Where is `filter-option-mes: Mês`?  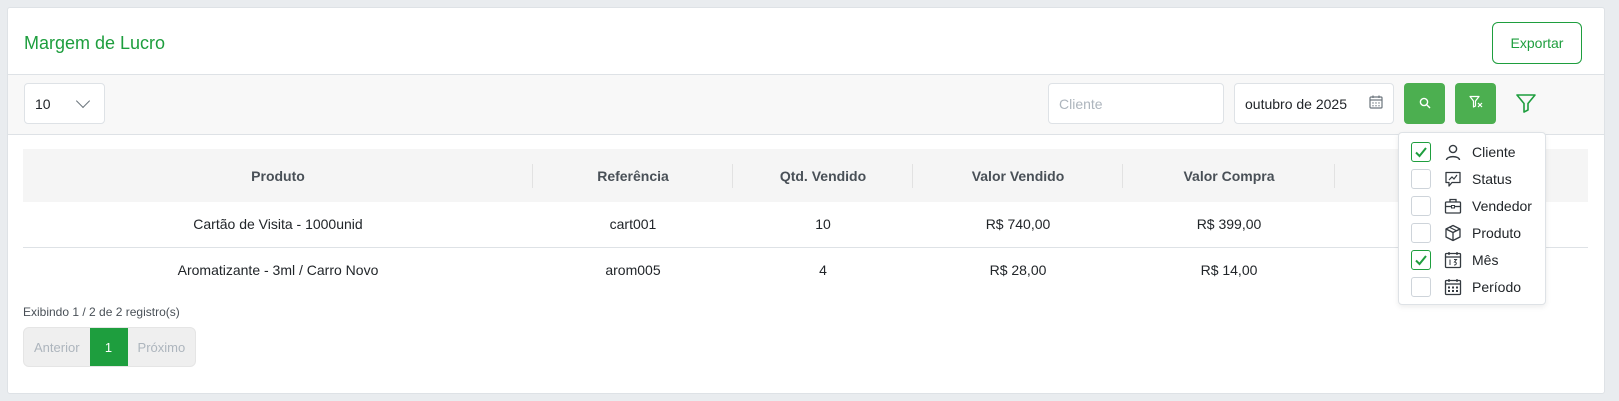
filter-option-mes: Mês is located at coordinates (1454, 260).